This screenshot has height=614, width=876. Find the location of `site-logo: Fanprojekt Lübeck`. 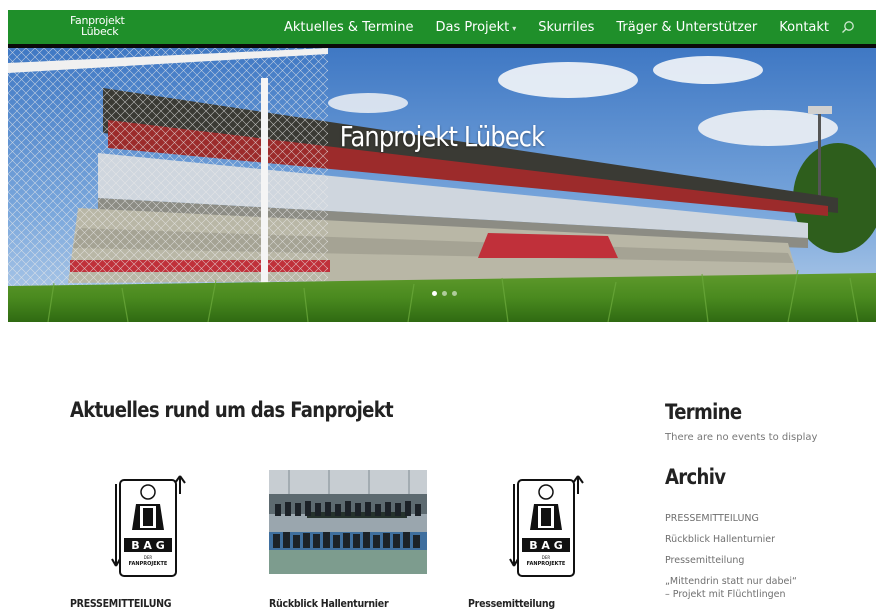

site-logo: Fanprojekt Lübeck is located at coordinates (97, 26).